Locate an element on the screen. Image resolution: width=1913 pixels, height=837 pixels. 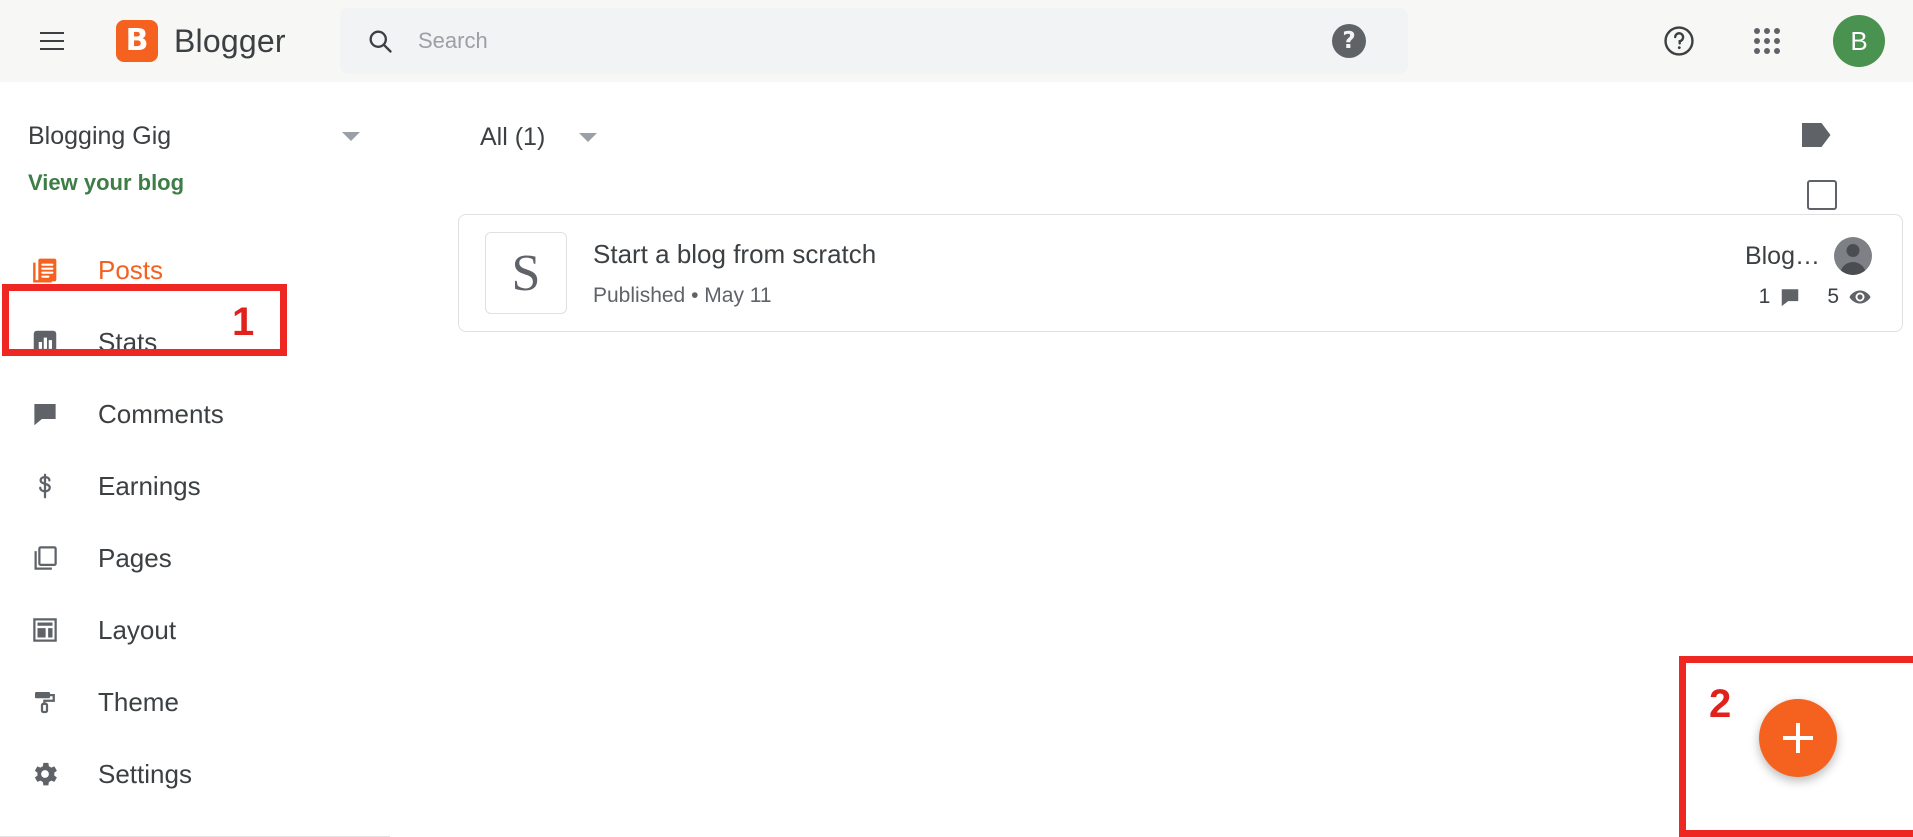
apps-button is located at coordinates (1767, 41).